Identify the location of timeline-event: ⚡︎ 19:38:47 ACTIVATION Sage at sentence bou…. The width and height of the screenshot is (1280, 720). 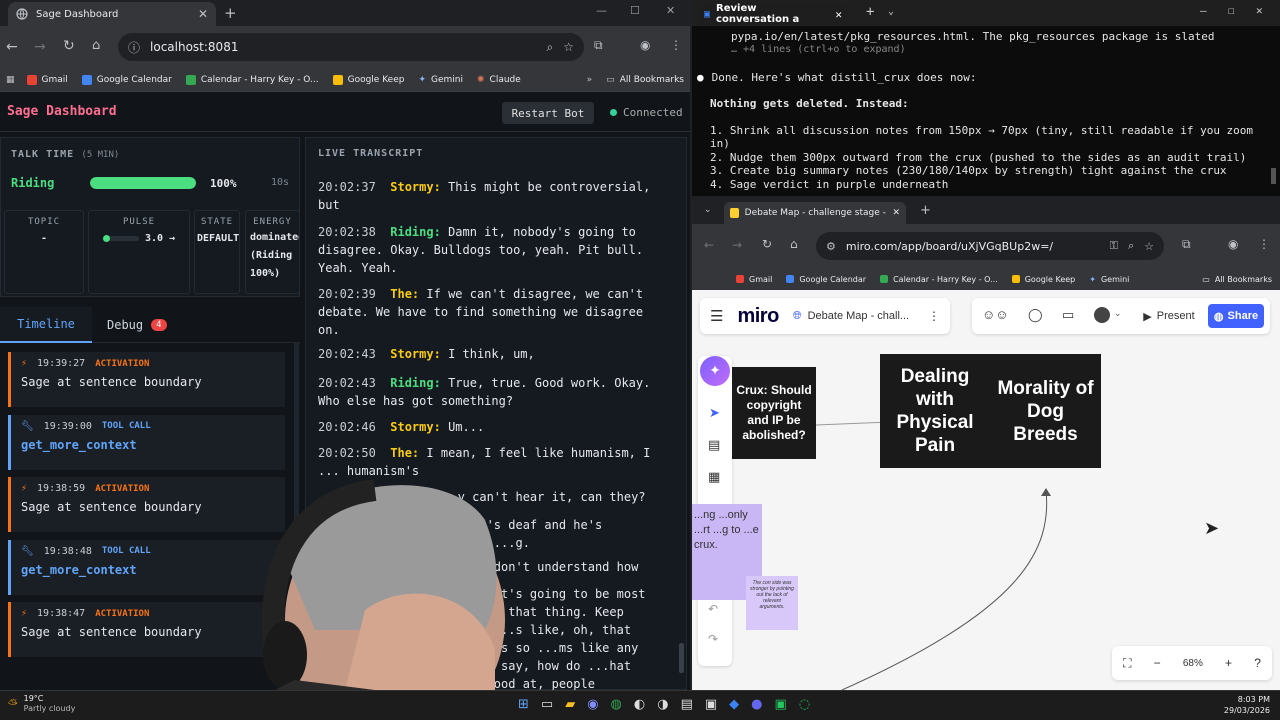
(146, 629).